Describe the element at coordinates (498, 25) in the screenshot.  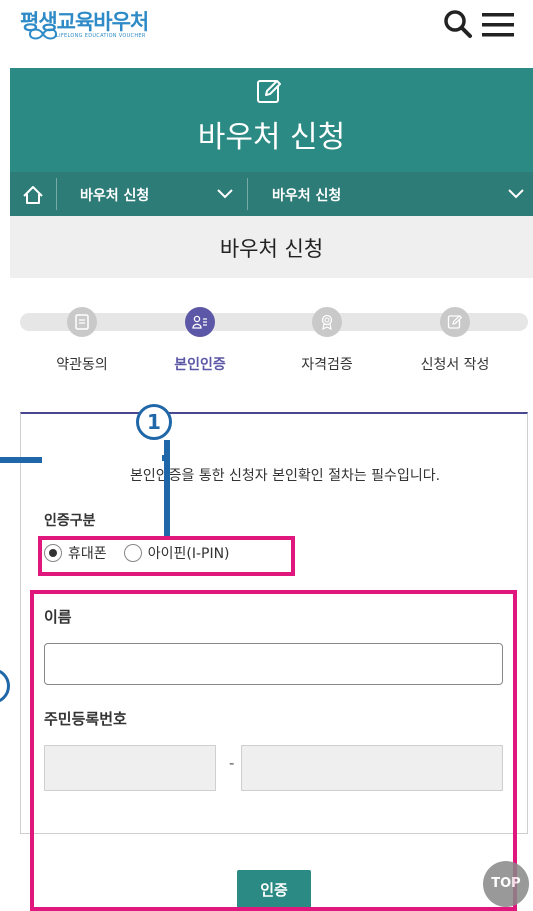
I see `hamburger-menu-icon` at that location.